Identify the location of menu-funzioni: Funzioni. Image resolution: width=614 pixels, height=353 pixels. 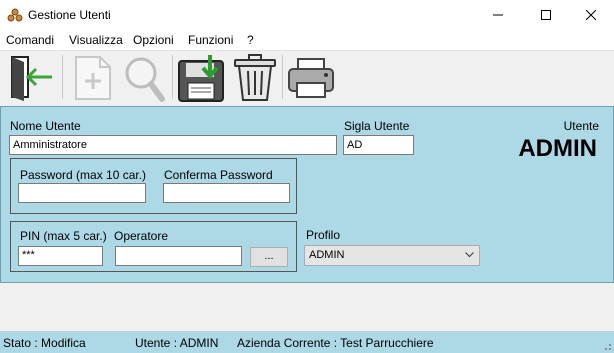
(210, 40).